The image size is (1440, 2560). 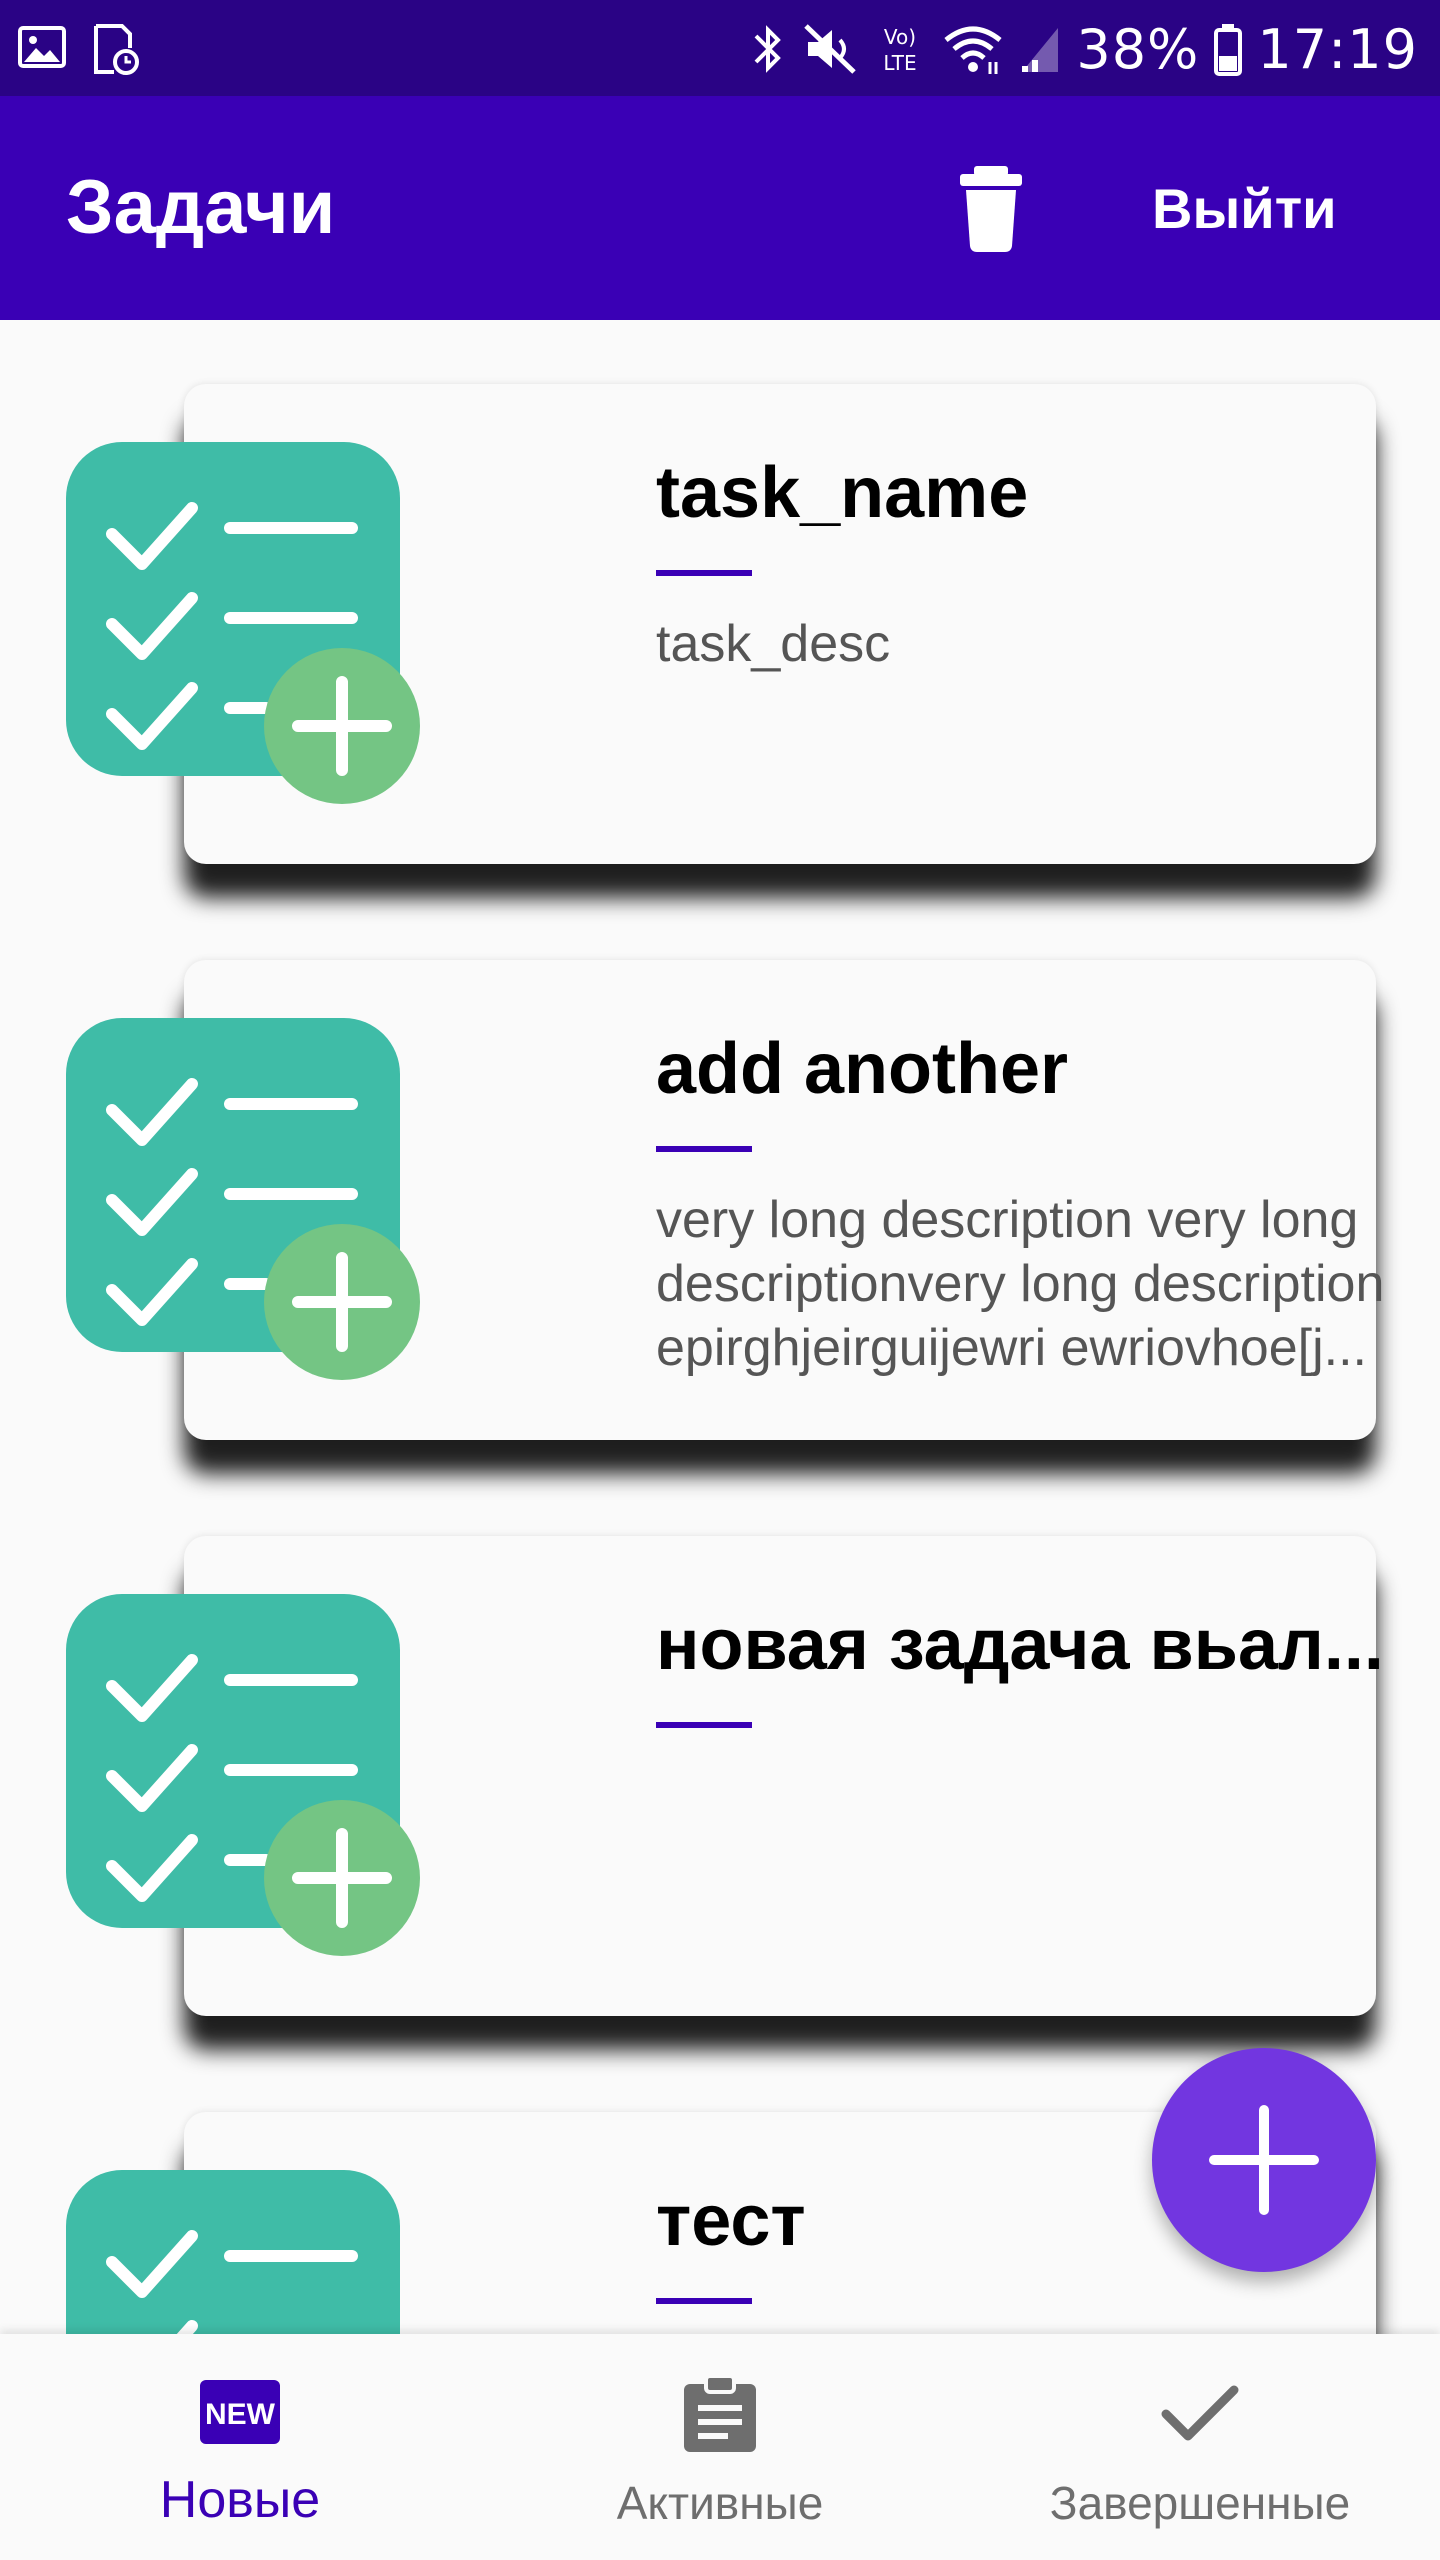 I want to click on bottom-navigation: NEW Новые Активные Завершенные, so click(x=720, y=2447).